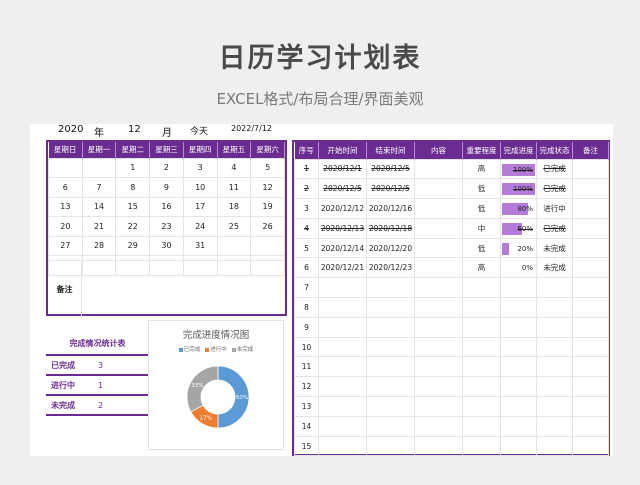  I want to click on calendar-day: 25, so click(234, 226).